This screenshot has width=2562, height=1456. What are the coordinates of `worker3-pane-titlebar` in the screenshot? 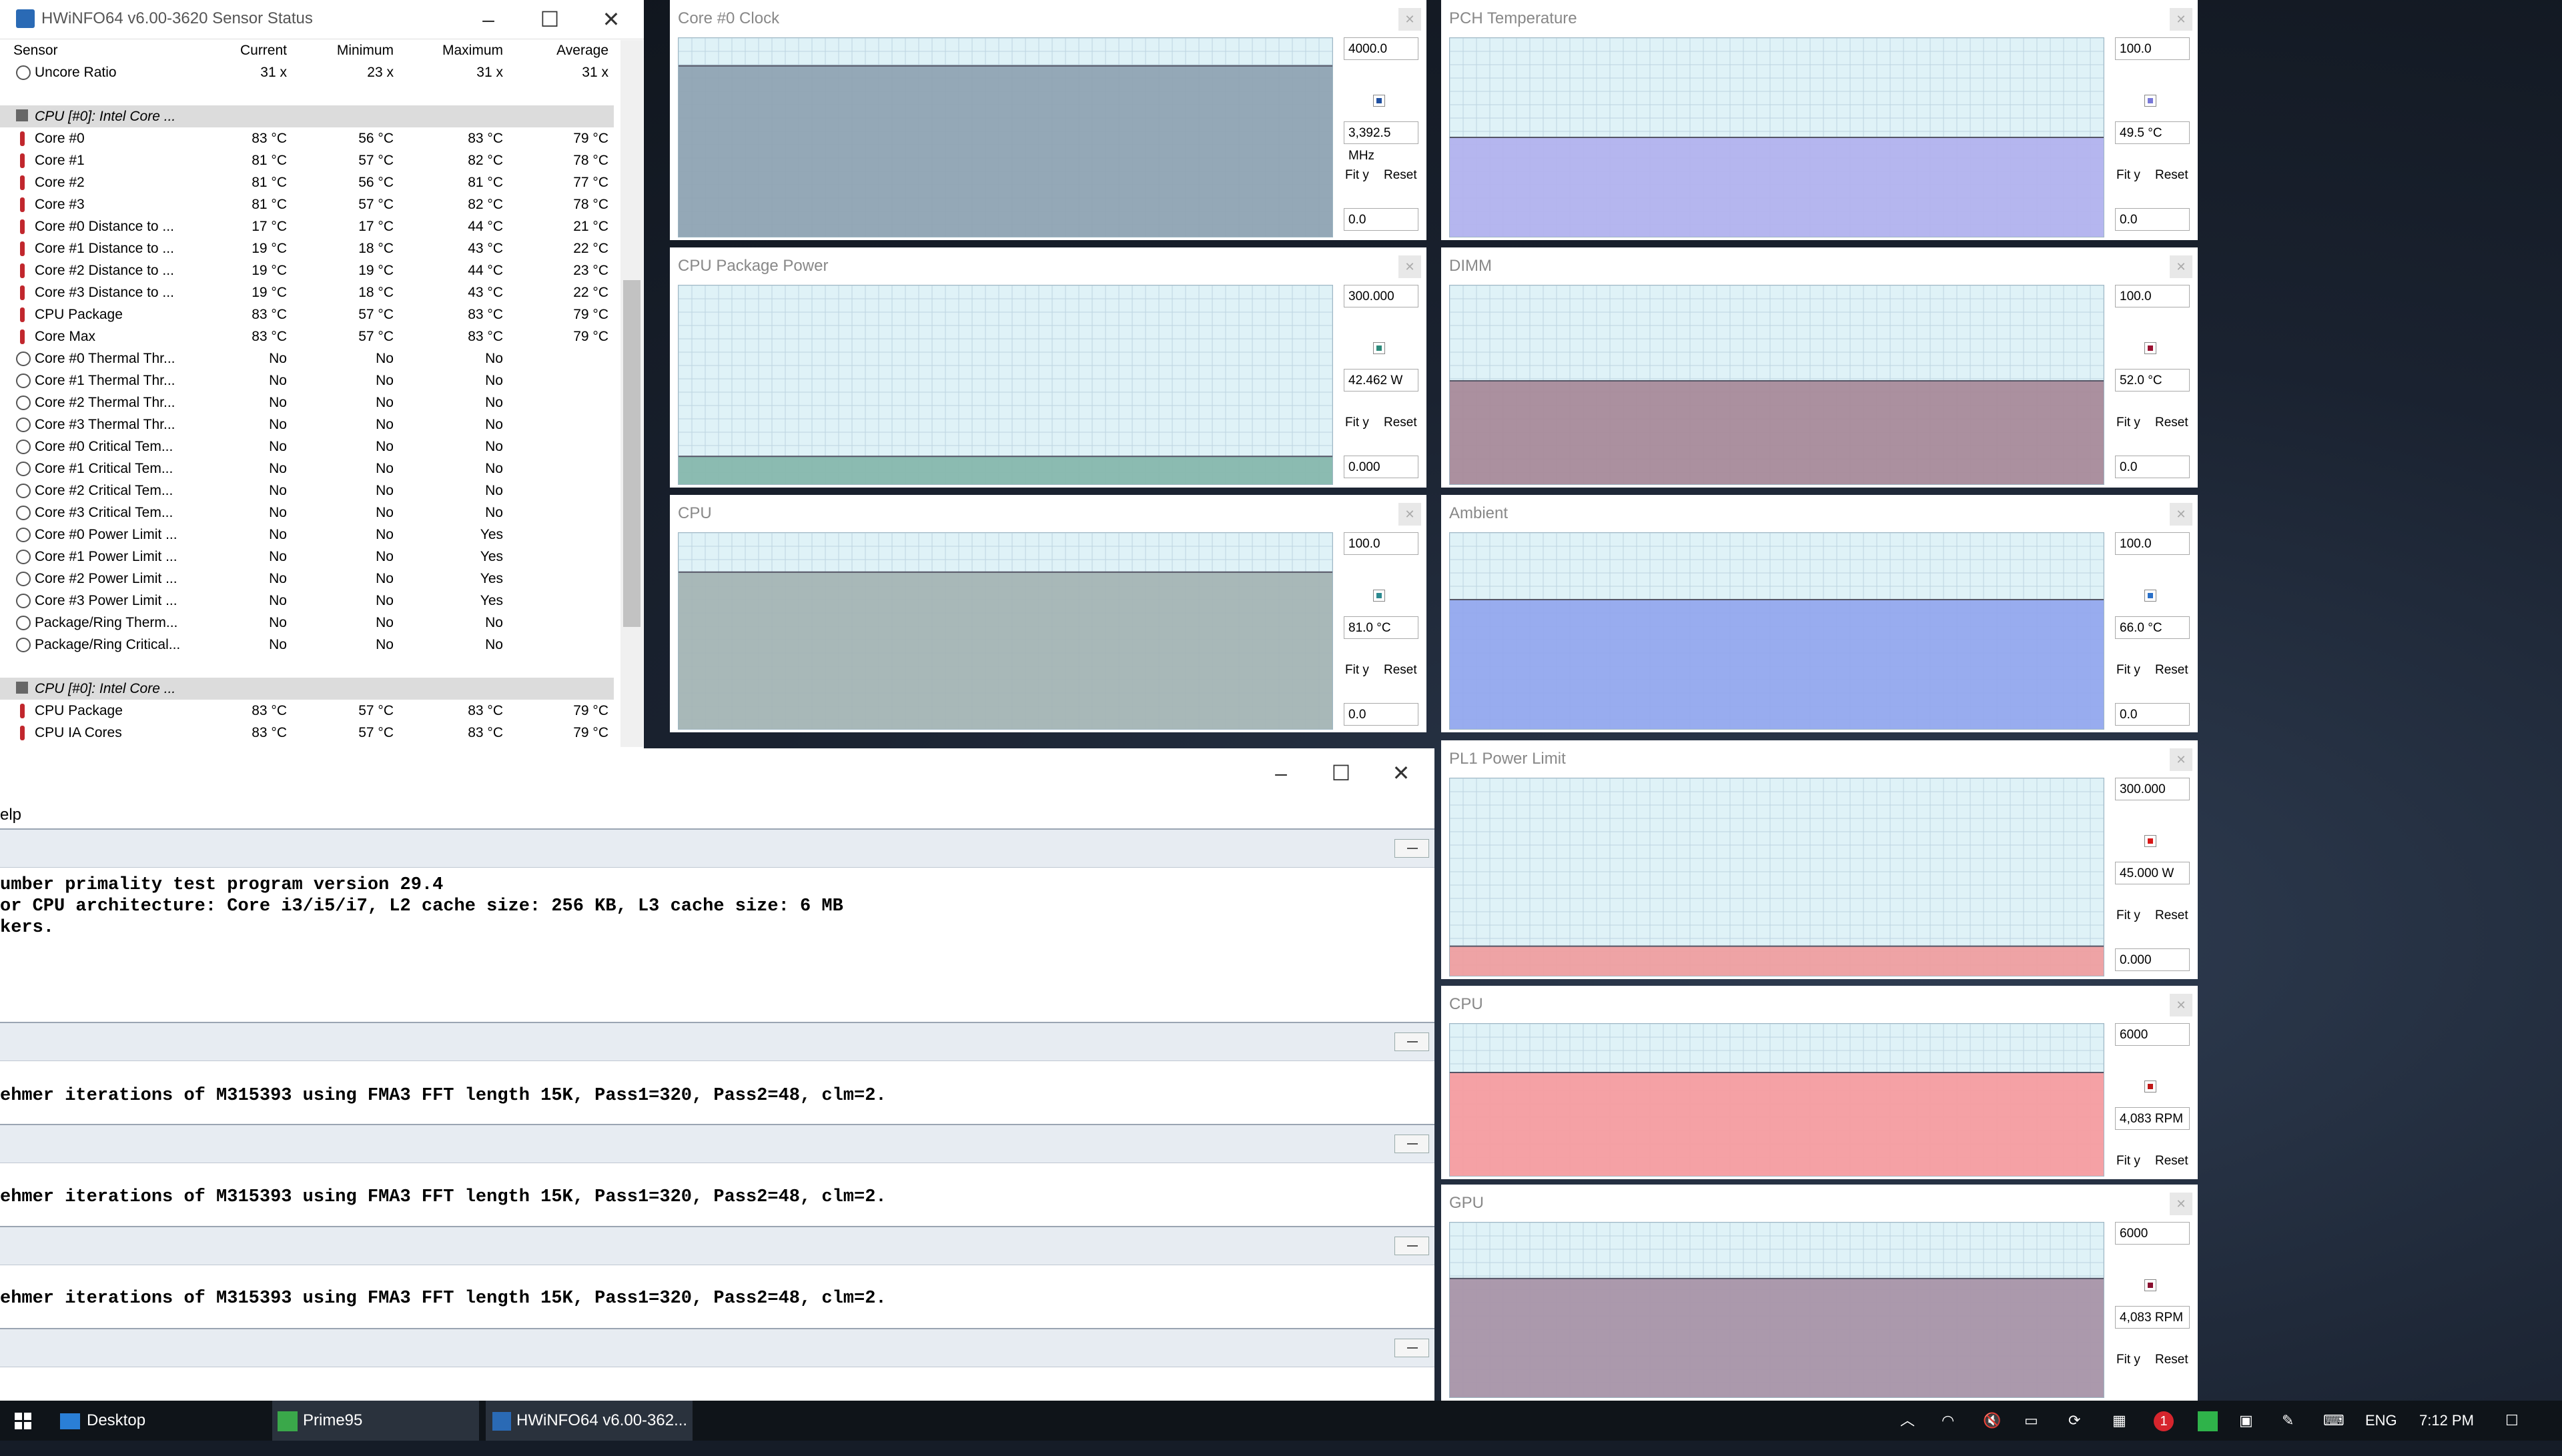 It's located at (717, 1245).